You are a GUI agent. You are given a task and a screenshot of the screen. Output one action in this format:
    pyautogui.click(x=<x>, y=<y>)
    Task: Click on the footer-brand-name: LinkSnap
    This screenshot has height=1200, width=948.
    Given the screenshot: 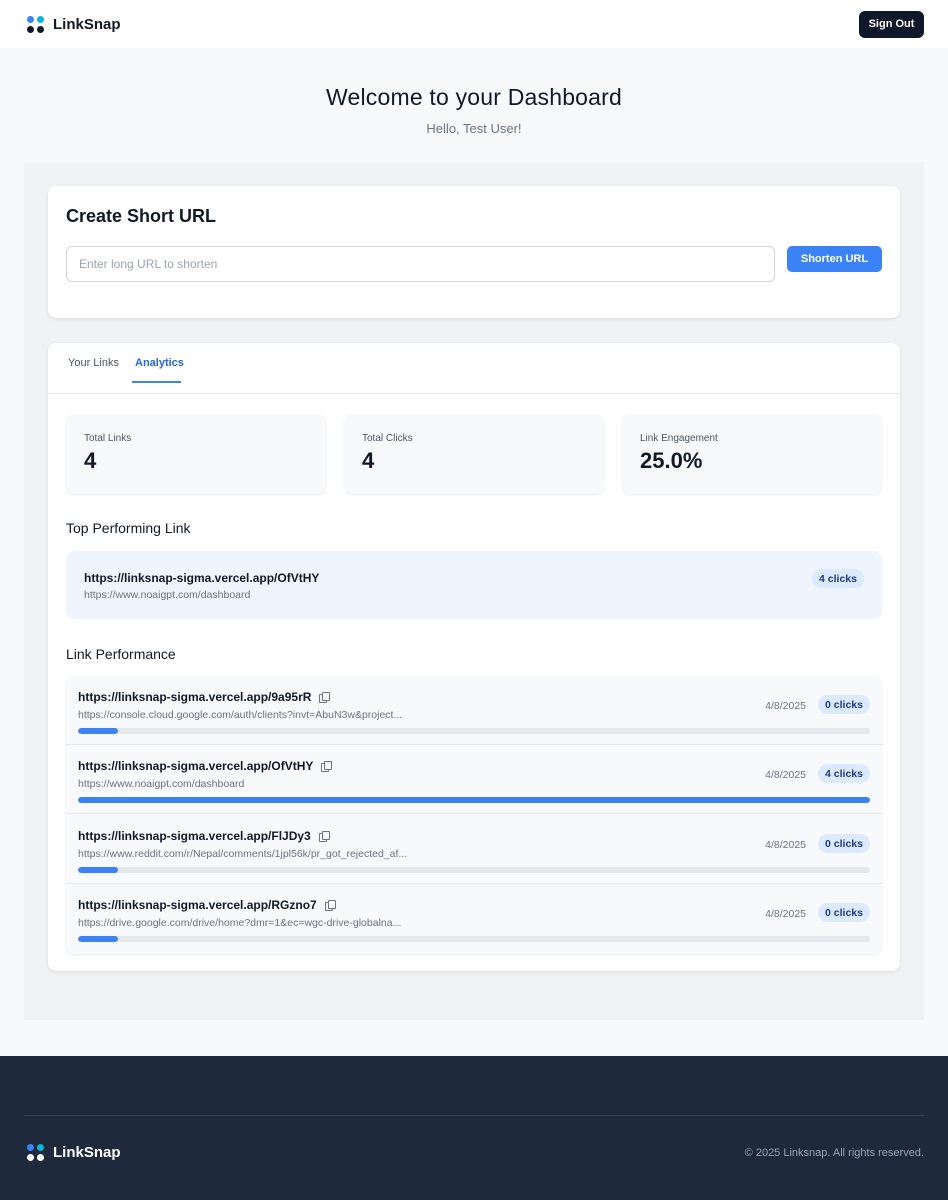 What is the action you would take?
    pyautogui.click(x=87, y=1152)
    